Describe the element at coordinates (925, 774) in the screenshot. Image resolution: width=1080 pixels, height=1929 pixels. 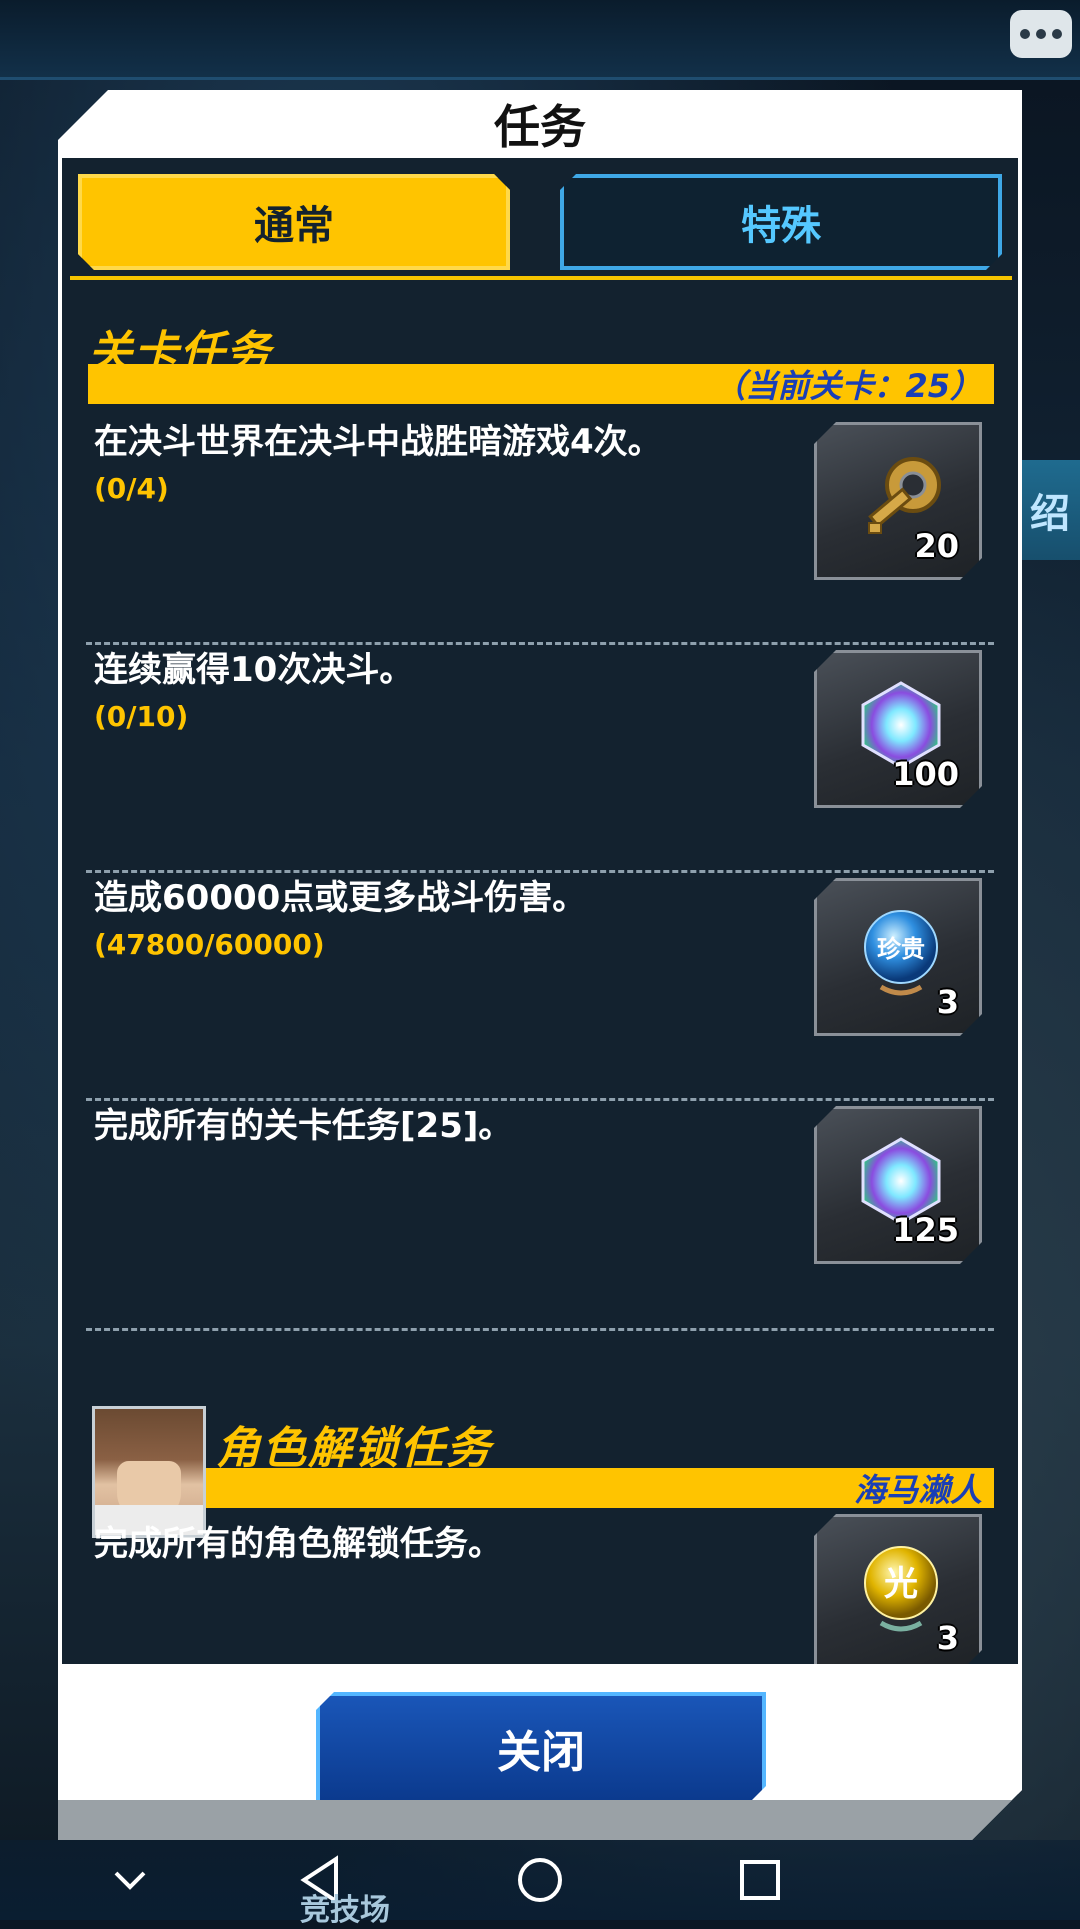
I see `reward-count: 100` at that location.